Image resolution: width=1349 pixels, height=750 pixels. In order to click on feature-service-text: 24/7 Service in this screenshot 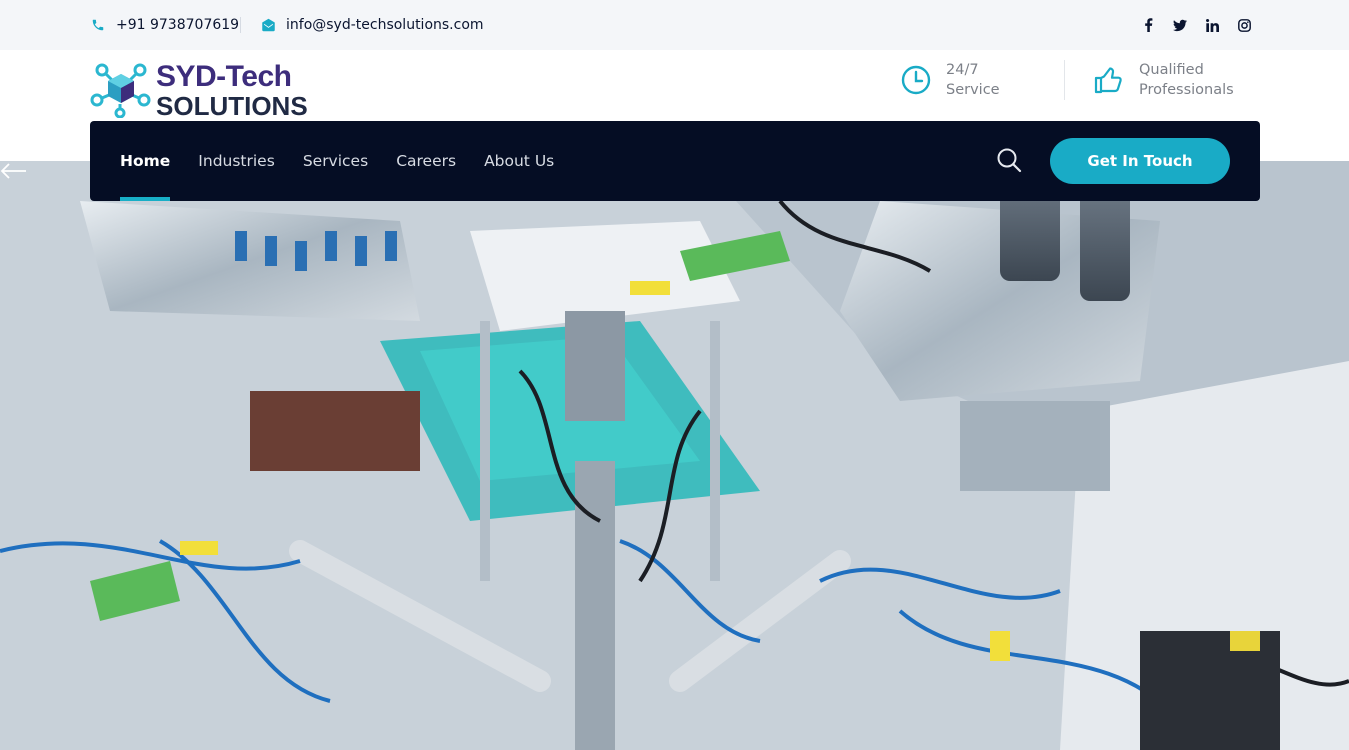, I will do `click(973, 80)`.